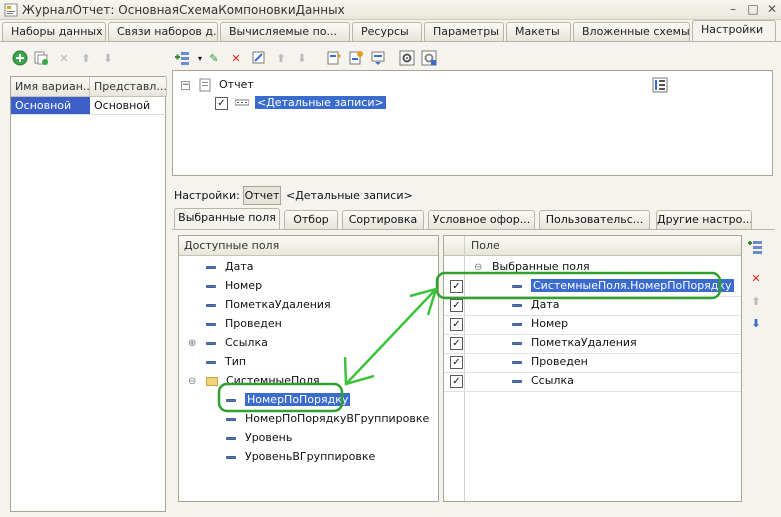 This screenshot has width=781, height=517. Describe the element at coordinates (378, 58) in the screenshot. I see `grouping-down-icon` at that location.